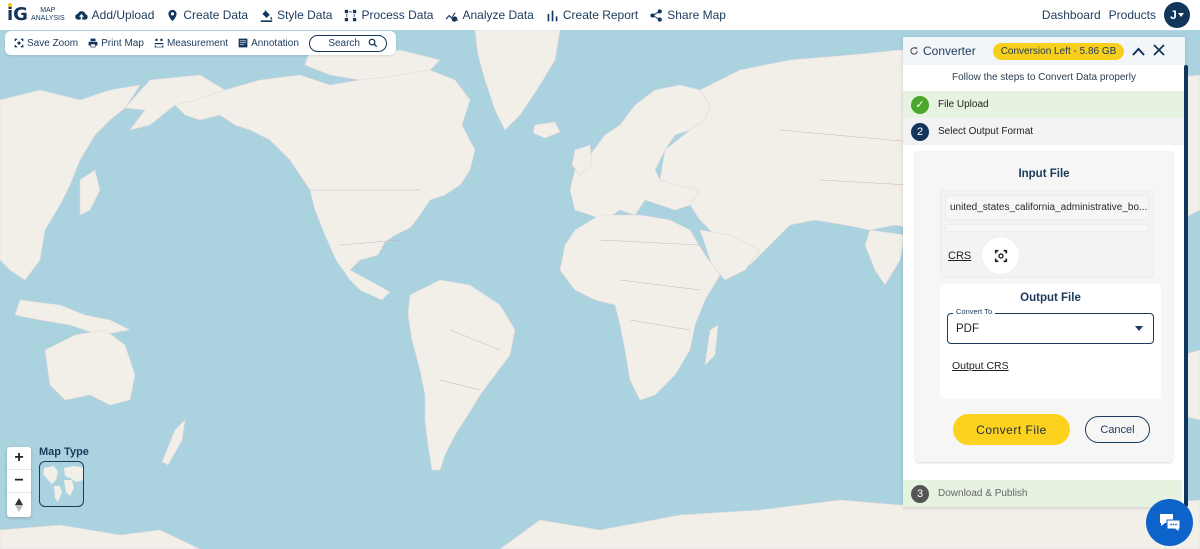 The image size is (1200, 549). Describe the element at coordinates (81, 15) in the screenshot. I see `cloud-upload-icon` at that location.